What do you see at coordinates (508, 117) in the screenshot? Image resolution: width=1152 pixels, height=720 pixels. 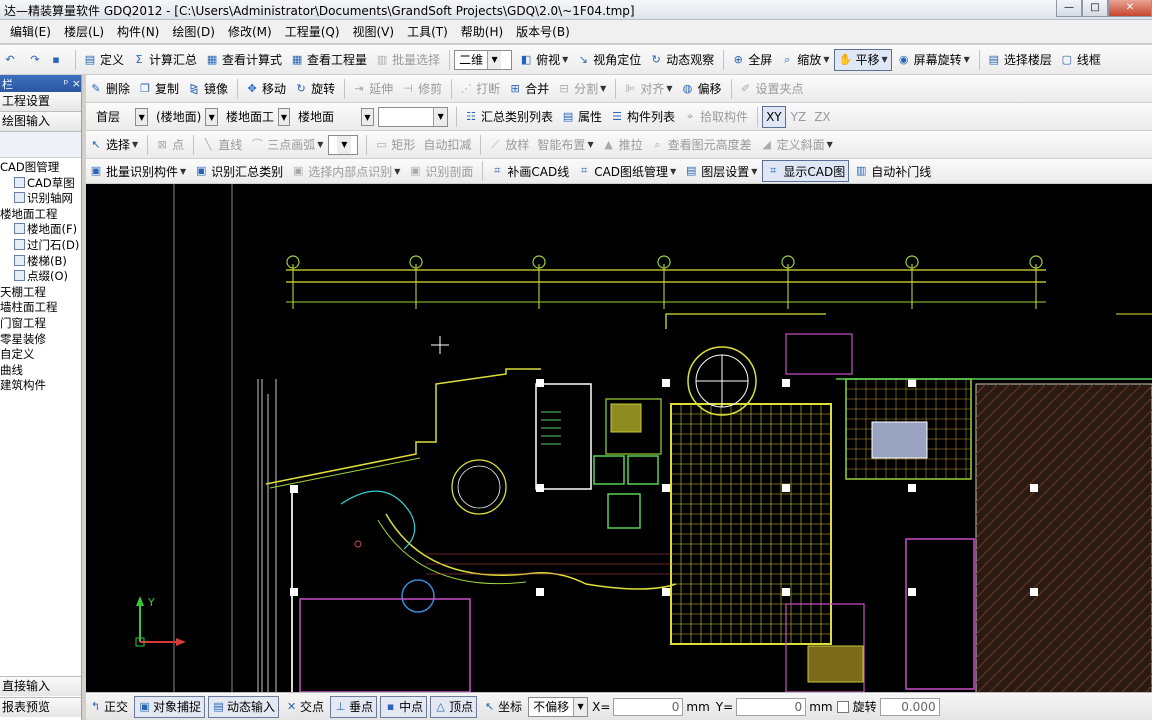 I see `summary-list-button: ☷ 汇总类别列表` at bounding box center [508, 117].